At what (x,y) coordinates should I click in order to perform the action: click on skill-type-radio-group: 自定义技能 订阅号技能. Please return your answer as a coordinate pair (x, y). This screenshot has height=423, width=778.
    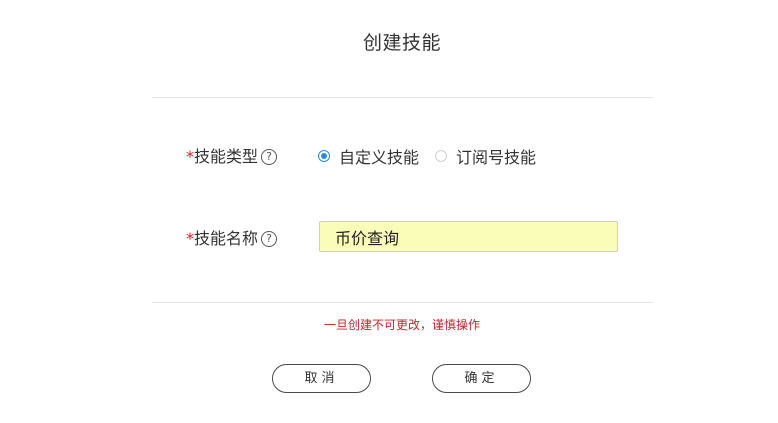
    Looking at the image, I should click on (435, 156).